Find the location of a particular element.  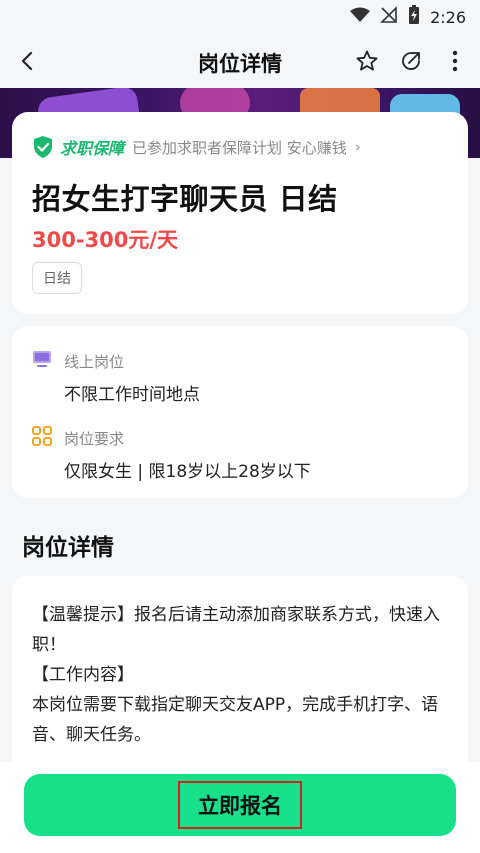

grid-icon is located at coordinates (42, 438).